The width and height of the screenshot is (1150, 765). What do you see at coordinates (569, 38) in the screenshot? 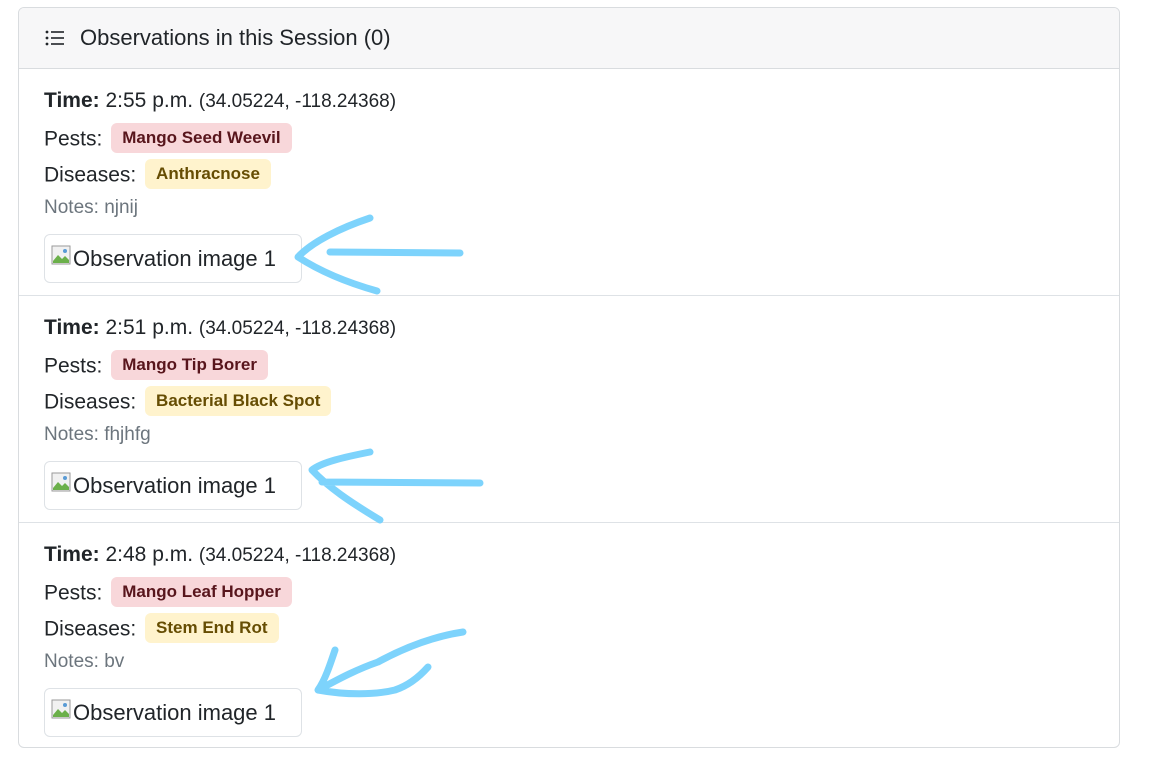
I see `card-header: Observations in this Session (0)` at bounding box center [569, 38].